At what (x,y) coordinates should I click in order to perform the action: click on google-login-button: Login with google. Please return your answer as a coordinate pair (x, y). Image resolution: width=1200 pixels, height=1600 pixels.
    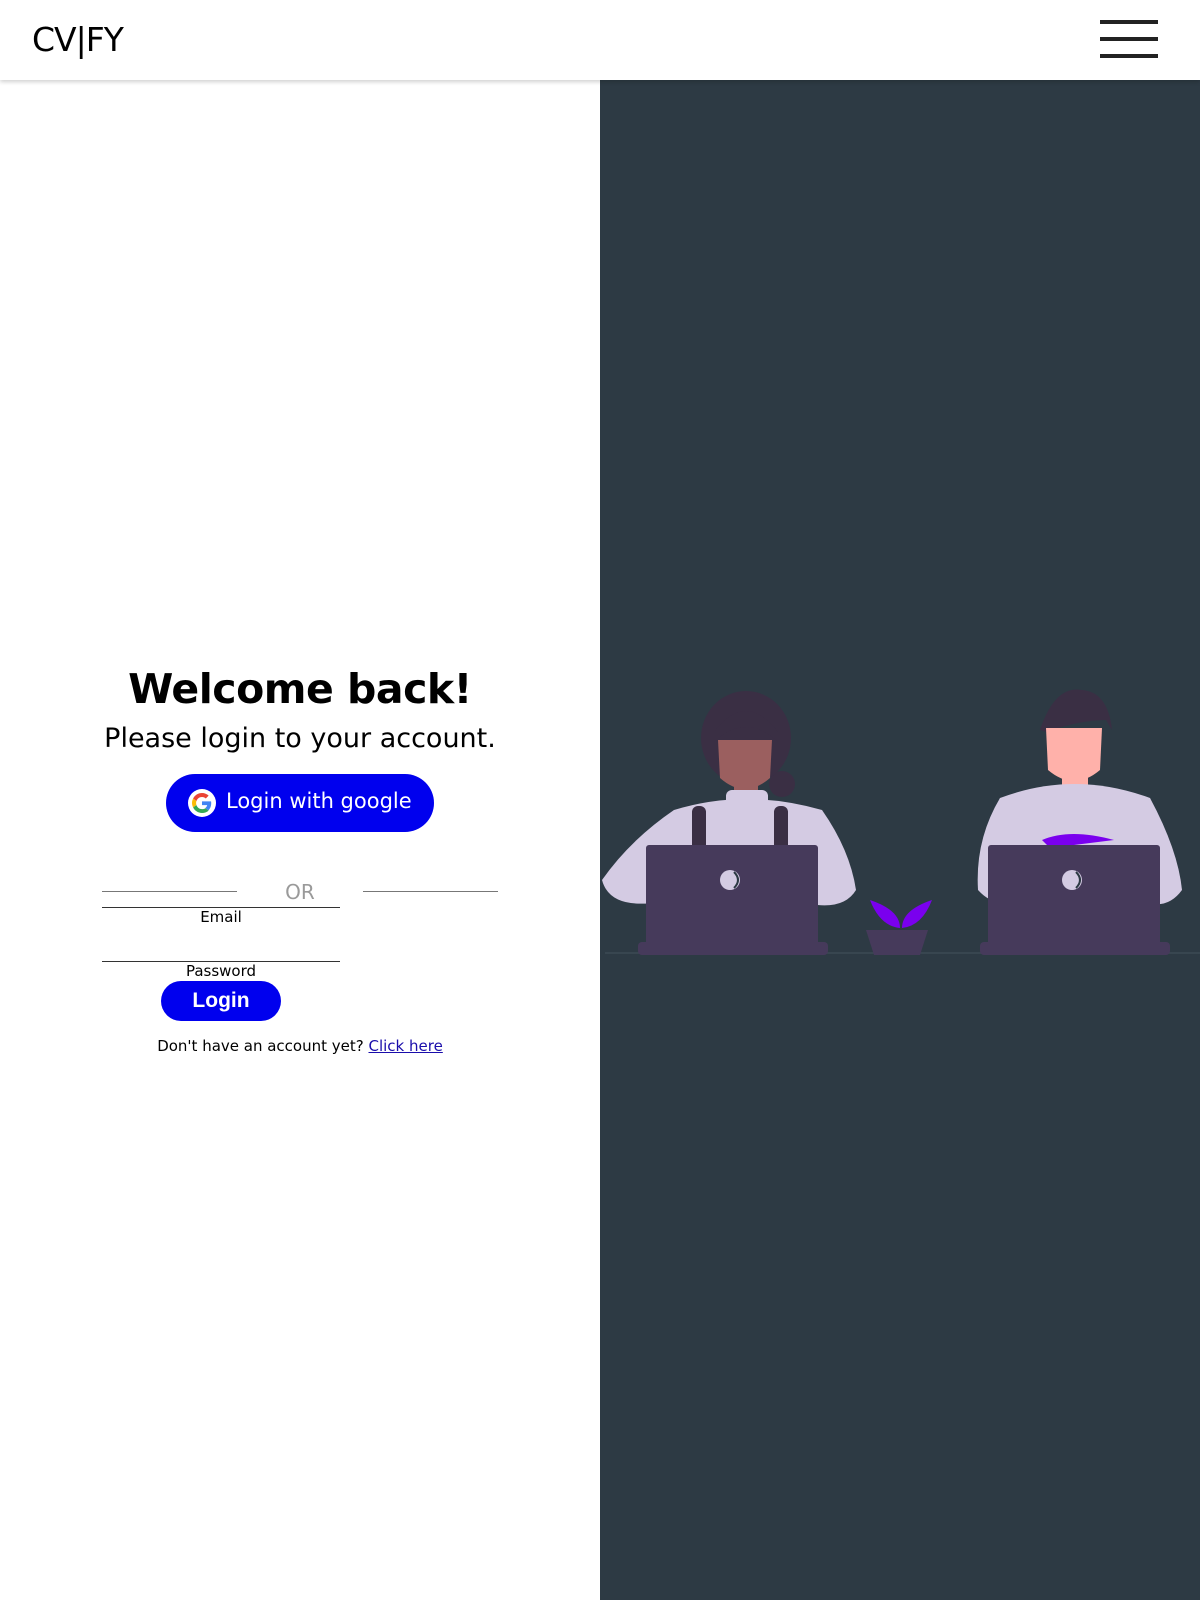
    Looking at the image, I should click on (300, 803).